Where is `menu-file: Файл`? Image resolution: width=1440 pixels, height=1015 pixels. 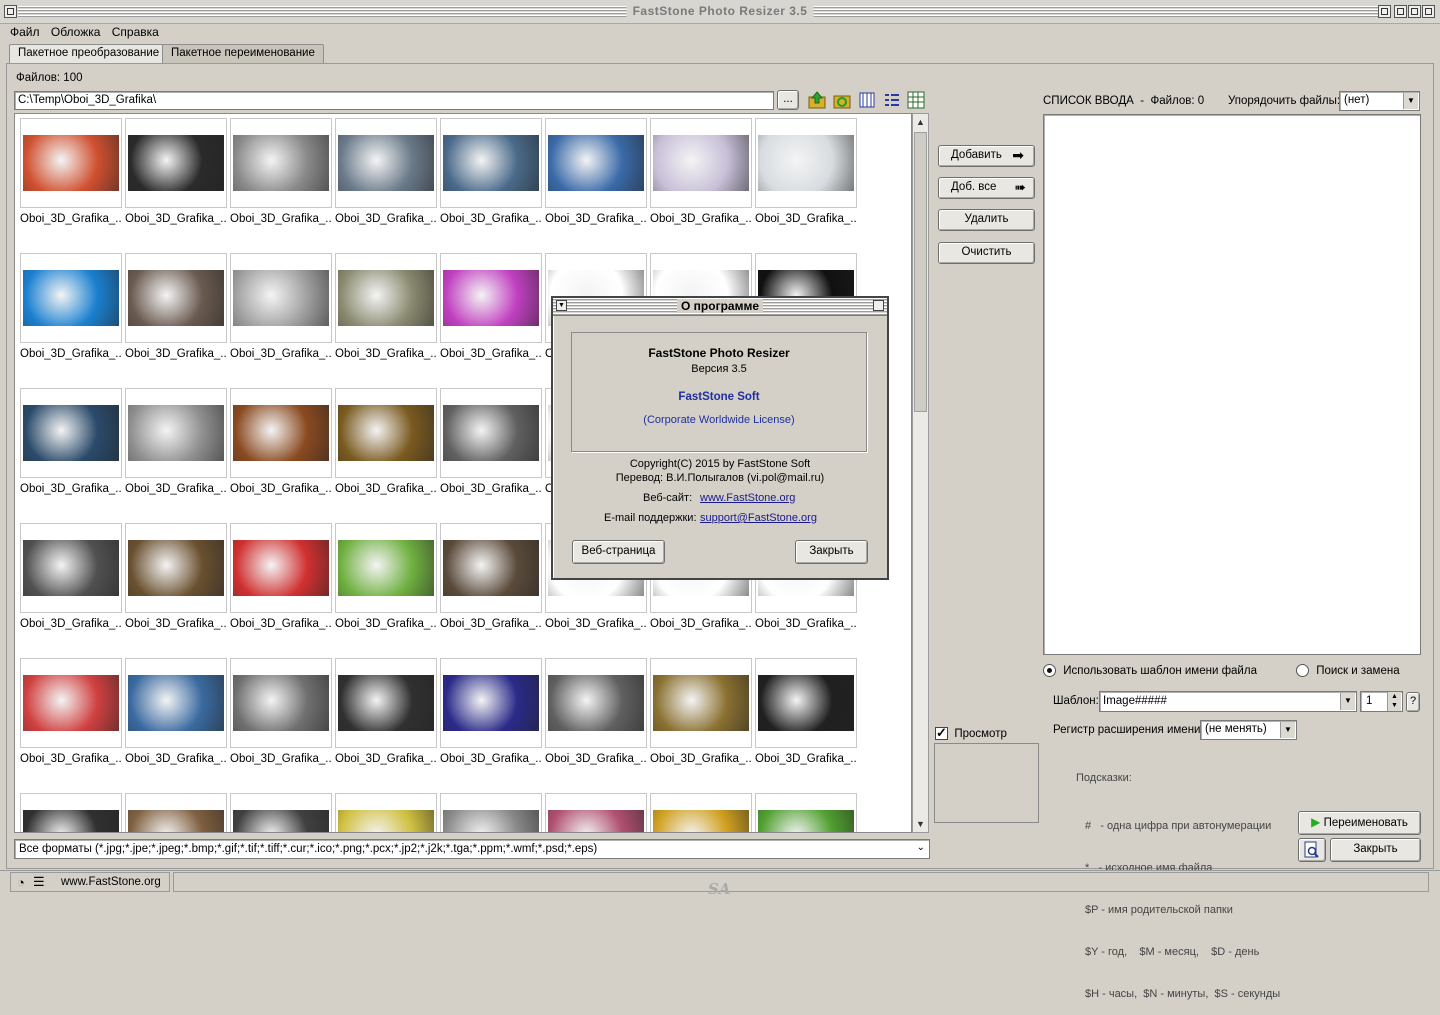
menu-file: Файл is located at coordinates (25, 32).